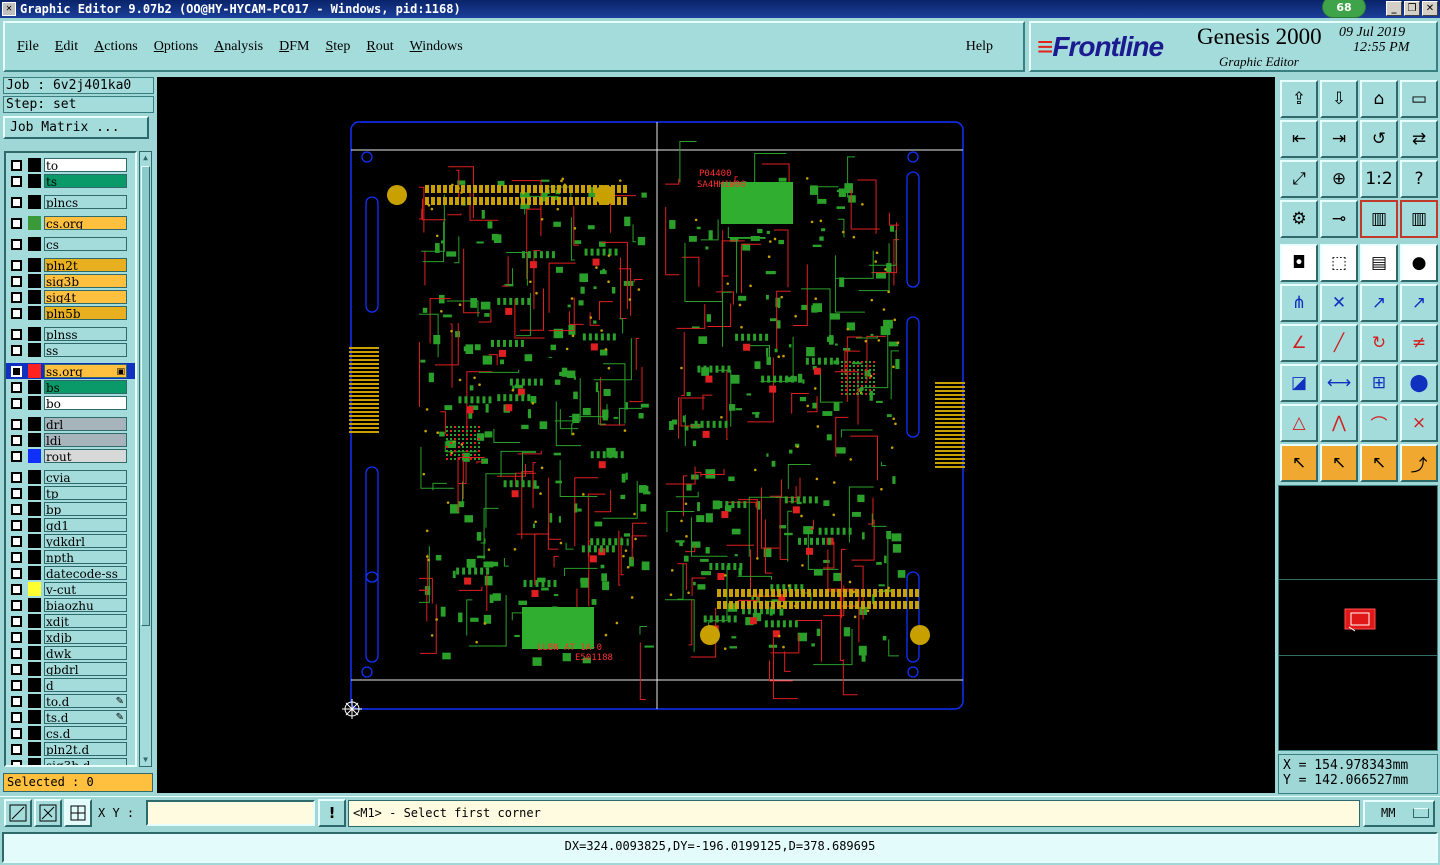 This screenshot has width=1440, height=865. What do you see at coordinates (85, 749) in the screenshot?
I see `layer-name: pln2t.d` at bounding box center [85, 749].